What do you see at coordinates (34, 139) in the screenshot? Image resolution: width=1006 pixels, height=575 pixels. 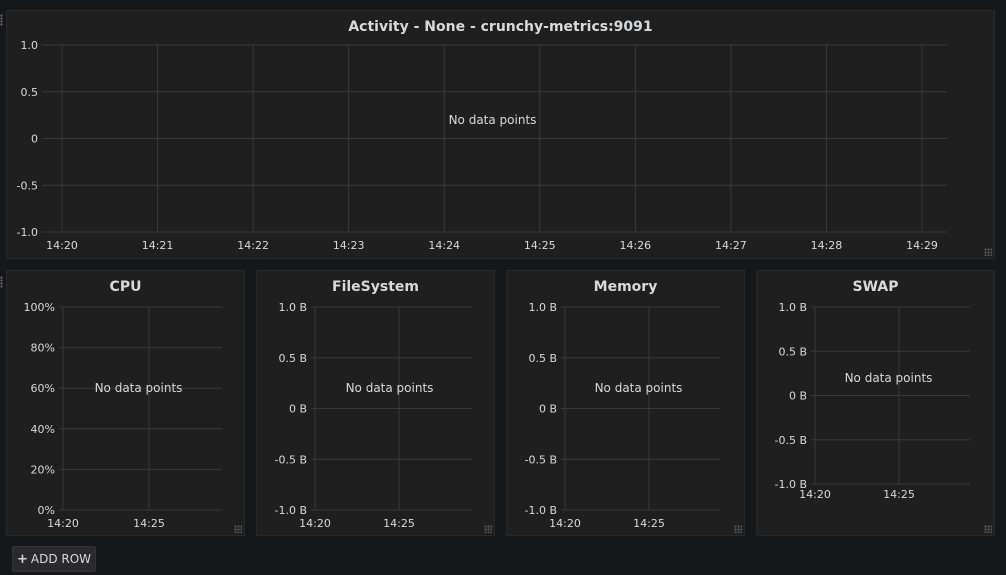 I see `y-tick-label: 0` at bounding box center [34, 139].